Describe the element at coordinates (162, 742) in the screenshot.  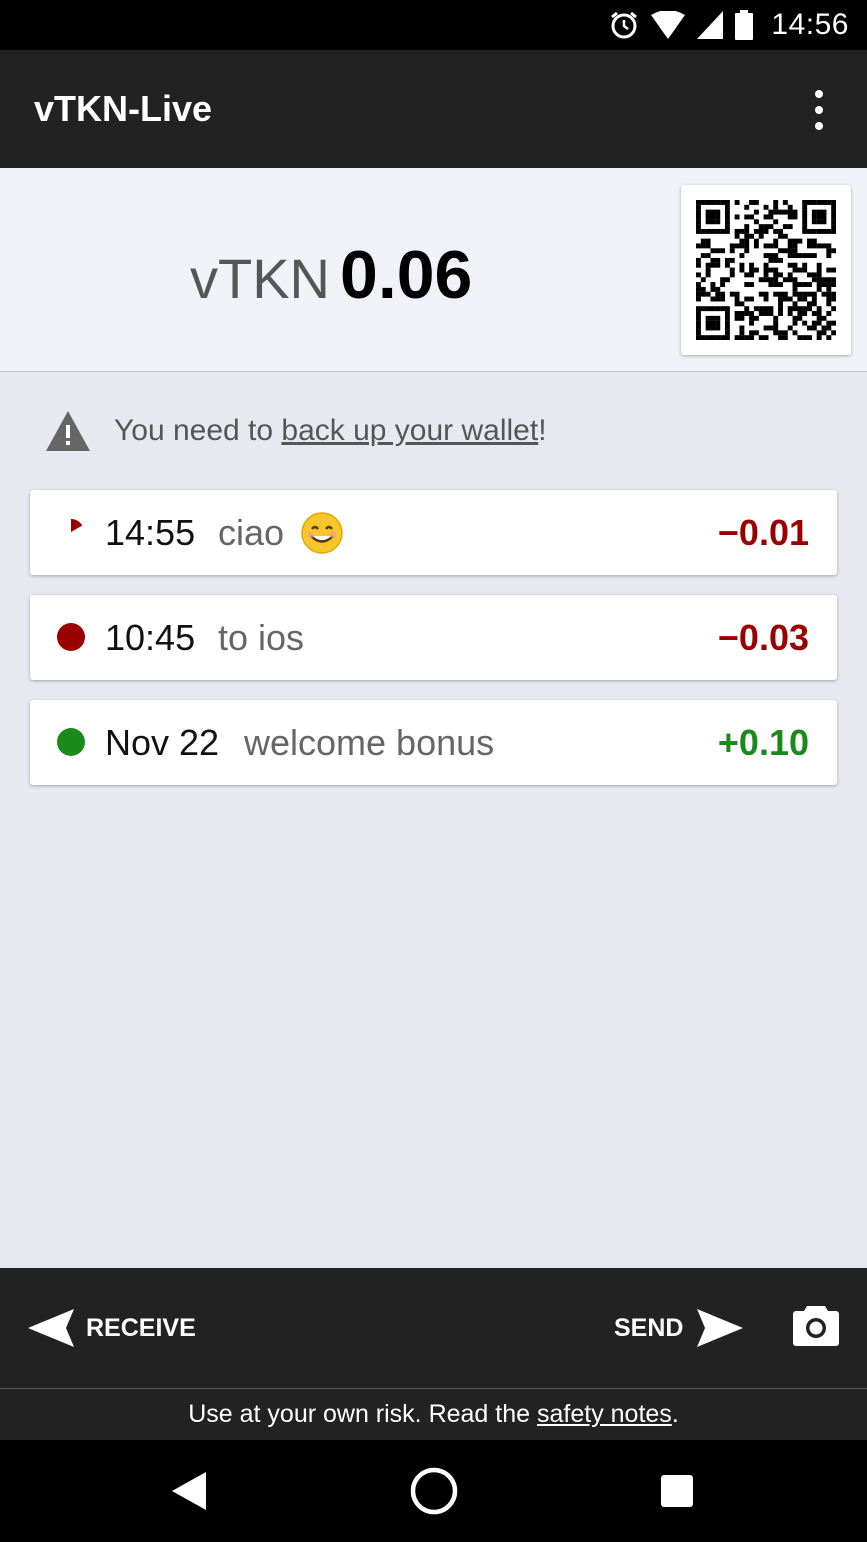
I see `transaction-time: Nov 22` at that location.